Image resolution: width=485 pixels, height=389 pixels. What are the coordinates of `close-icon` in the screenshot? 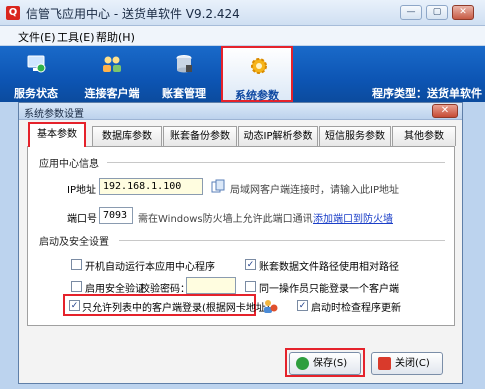 It's located at (384, 363).